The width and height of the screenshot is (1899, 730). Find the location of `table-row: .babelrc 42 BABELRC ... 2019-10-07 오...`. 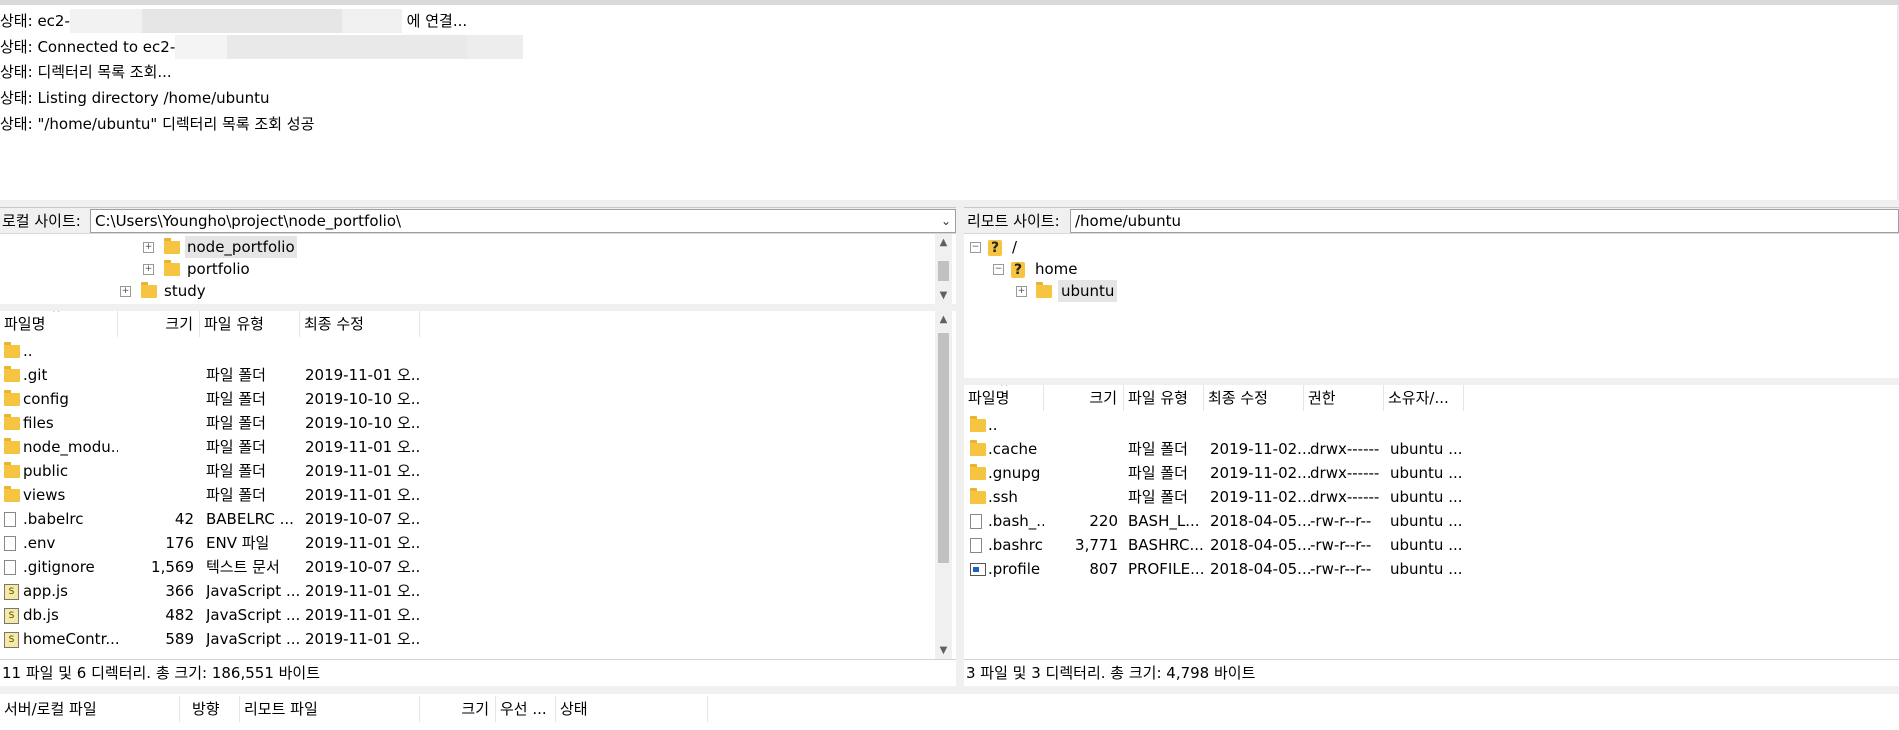

table-row: .babelrc 42 BABELRC ... 2019-10-07 오... is located at coordinates (467, 519).